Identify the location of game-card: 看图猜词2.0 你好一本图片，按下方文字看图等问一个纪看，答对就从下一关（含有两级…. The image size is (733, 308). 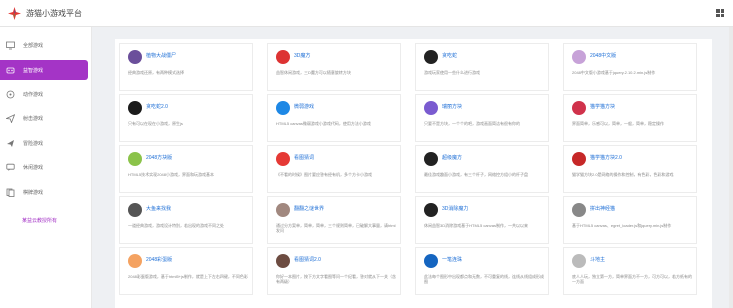
(334, 271).